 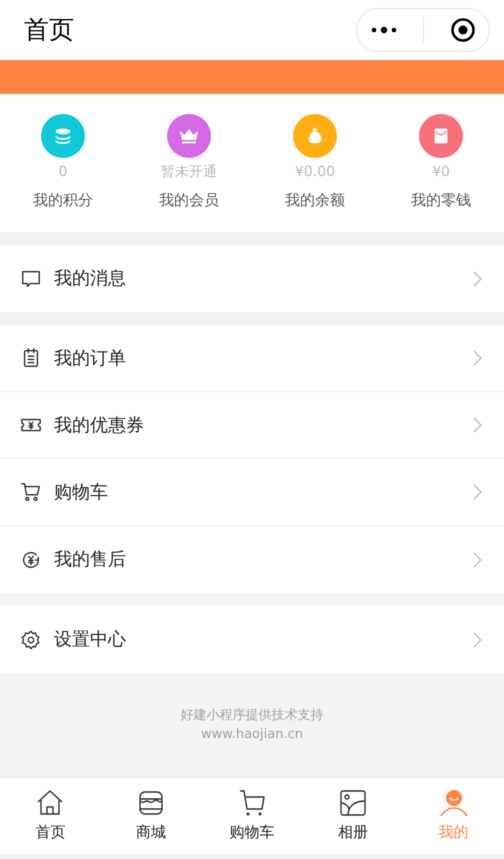 I want to click on stat-label: 我的余额, so click(x=315, y=200).